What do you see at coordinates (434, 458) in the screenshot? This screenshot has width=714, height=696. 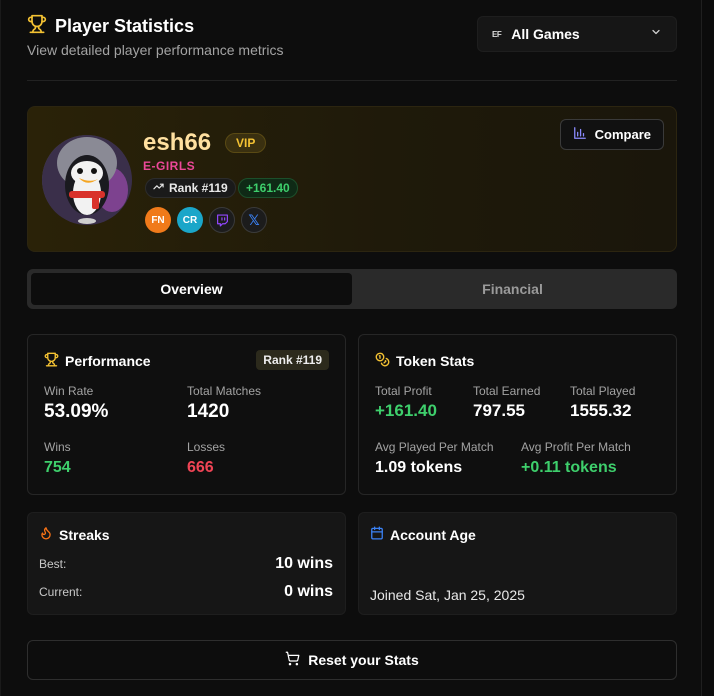 I see `avg-played-stat: Avg Played Per Match 1.09 tokens` at bounding box center [434, 458].